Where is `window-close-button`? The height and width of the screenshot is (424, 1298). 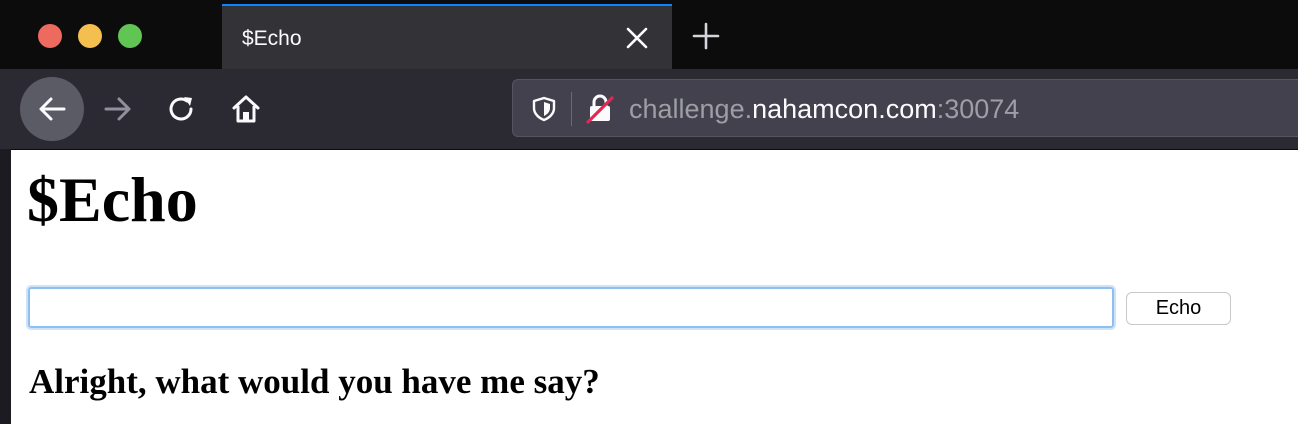
window-close-button is located at coordinates (50, 36).